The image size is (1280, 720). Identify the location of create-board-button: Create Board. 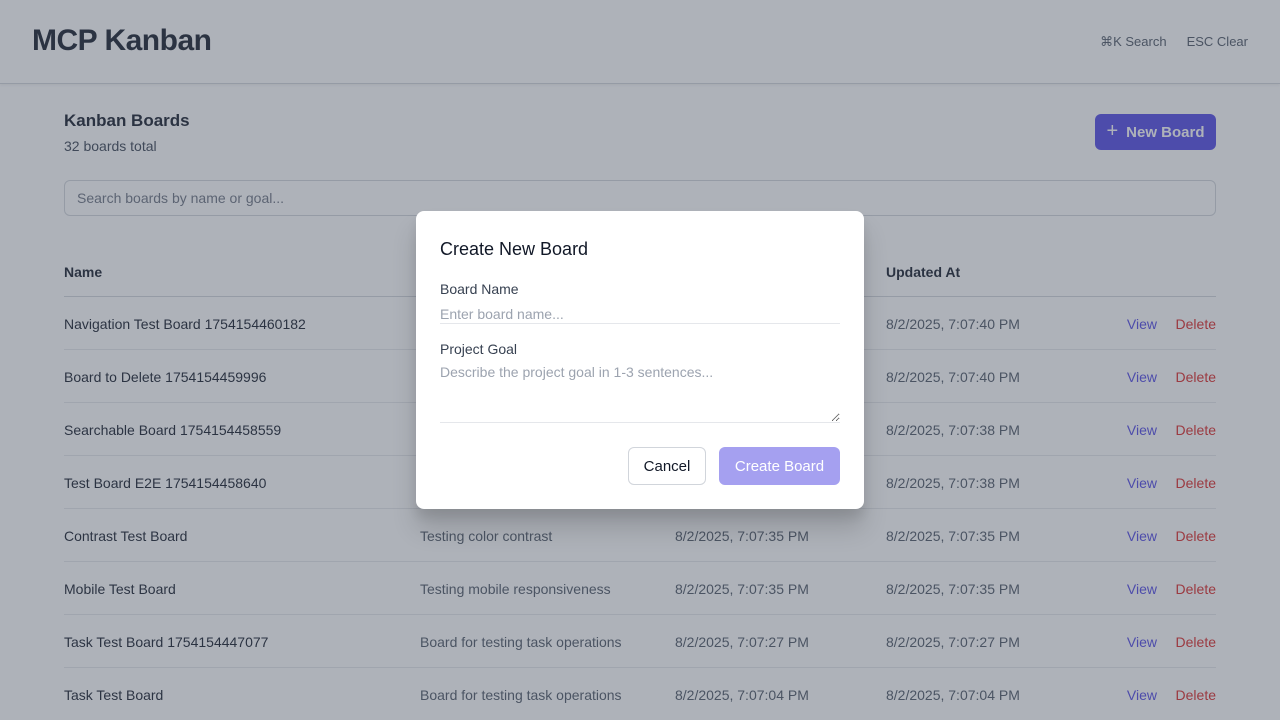
(779, 466).